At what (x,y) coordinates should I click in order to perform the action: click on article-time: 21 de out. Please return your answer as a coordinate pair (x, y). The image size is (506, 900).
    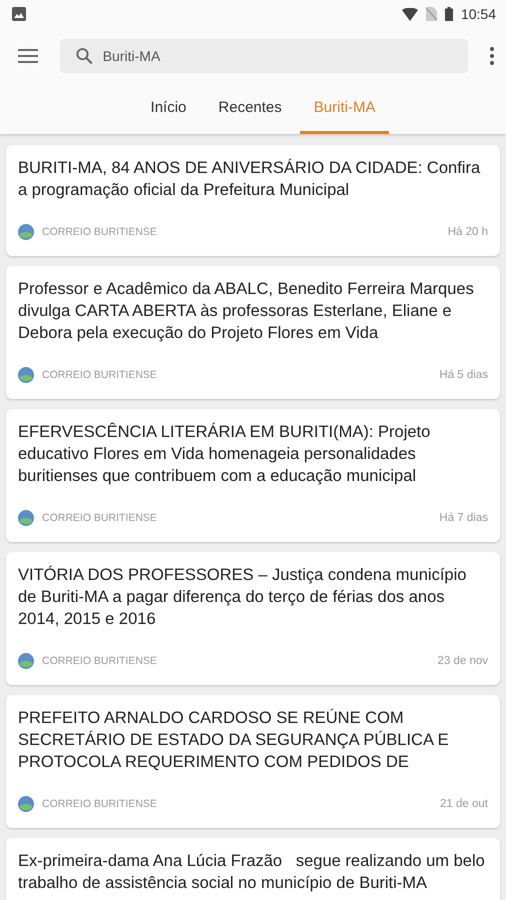
    Looking at the image, I should click on (464, 804).